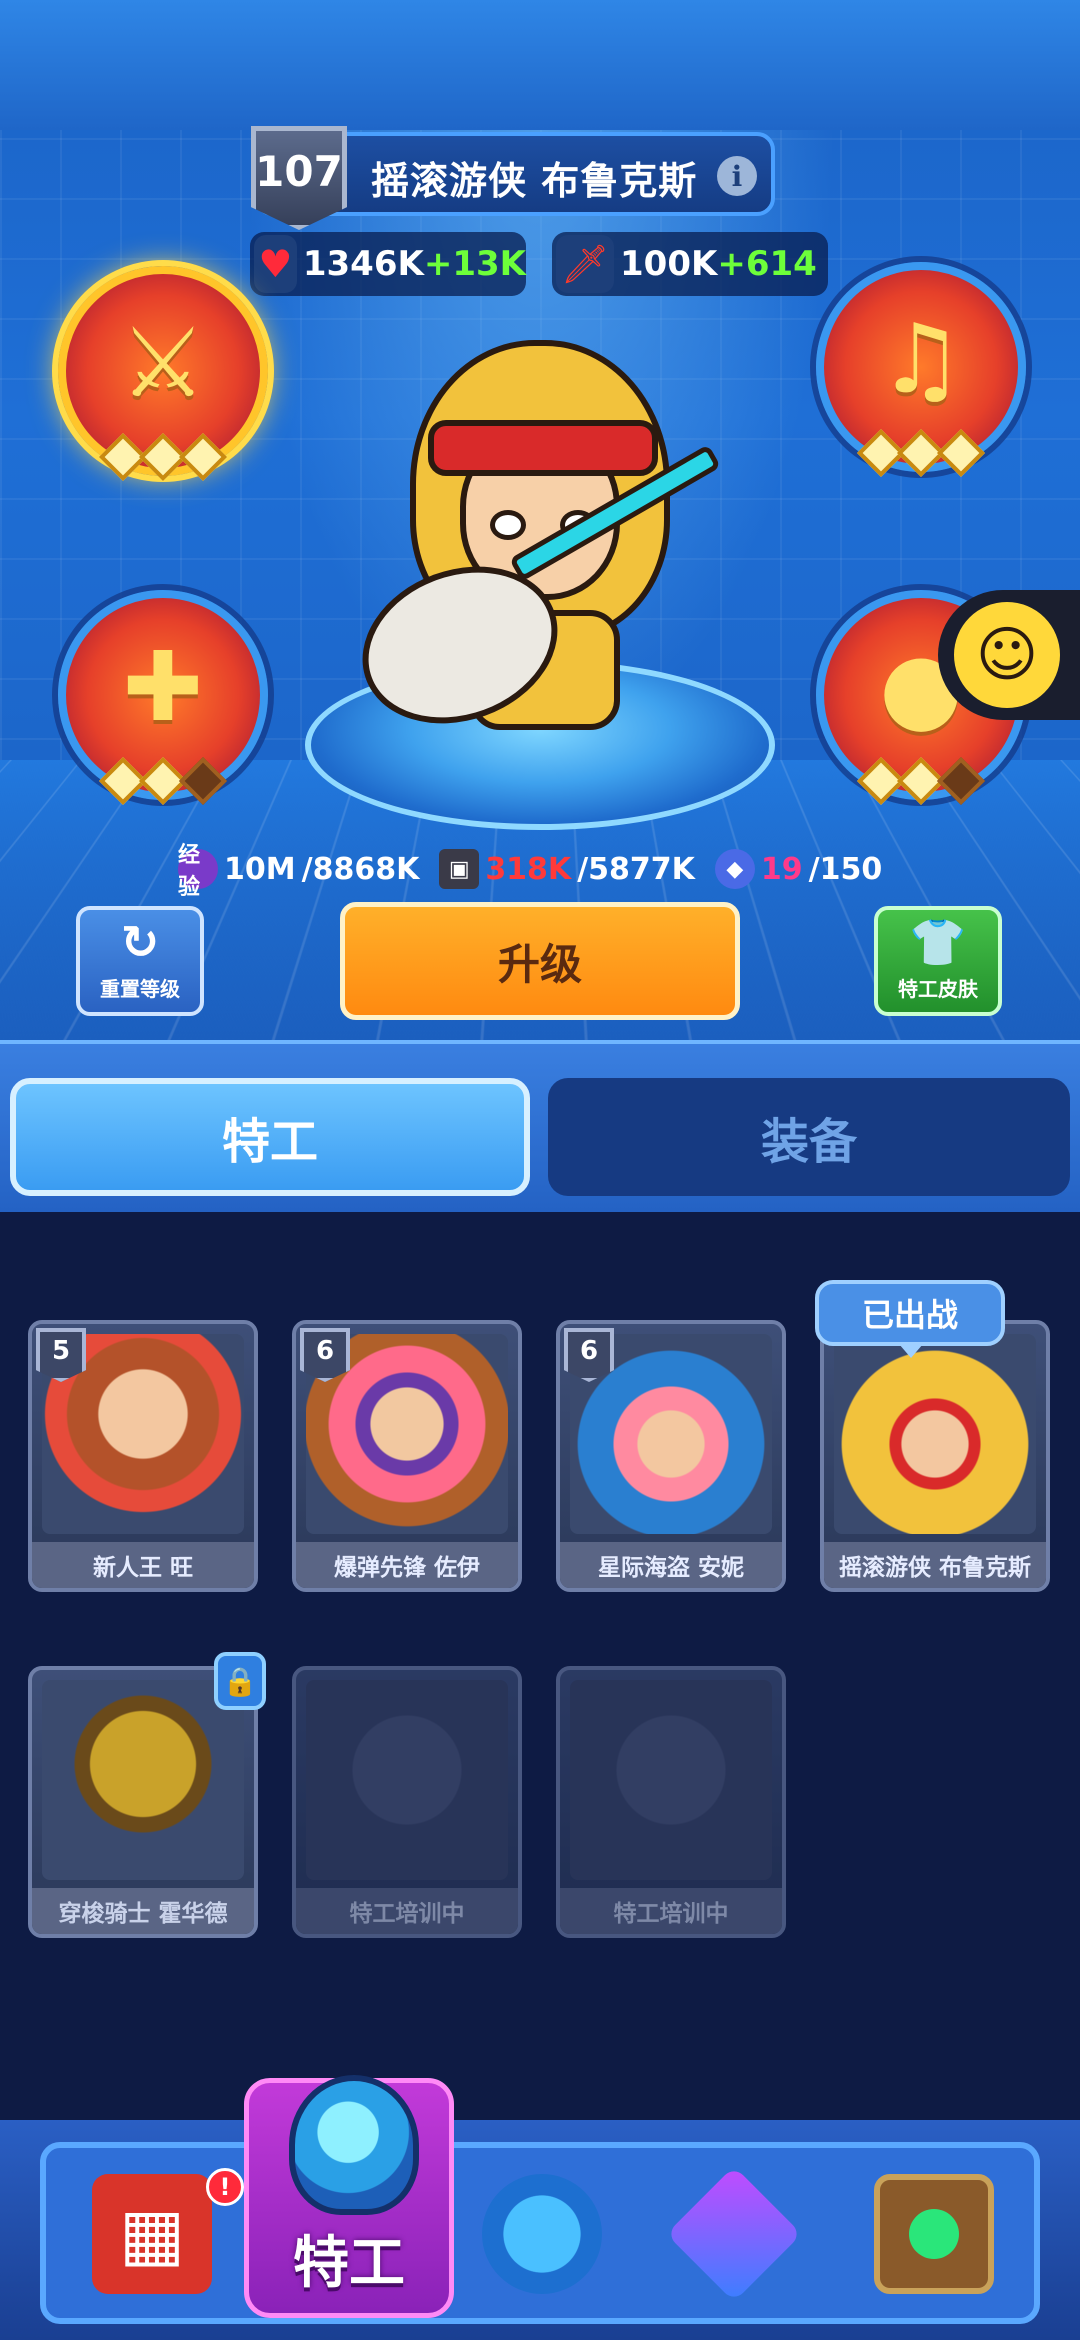 The image size is (1080, 2340). Describe the element at coordinates (163, 687) in the screenshot. I see `heal-crystal-icon: ✚` at that location.